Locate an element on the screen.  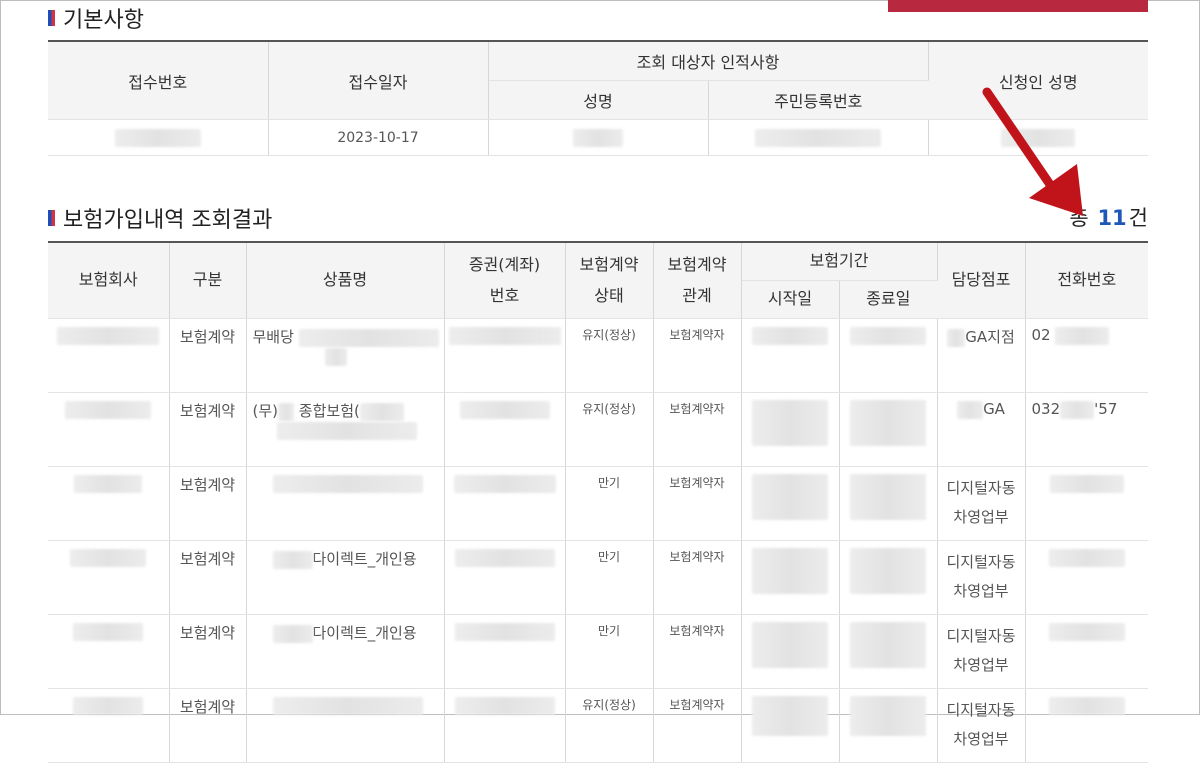
header-receipt-date: 접수일자 is located at coordinates (378, 80).